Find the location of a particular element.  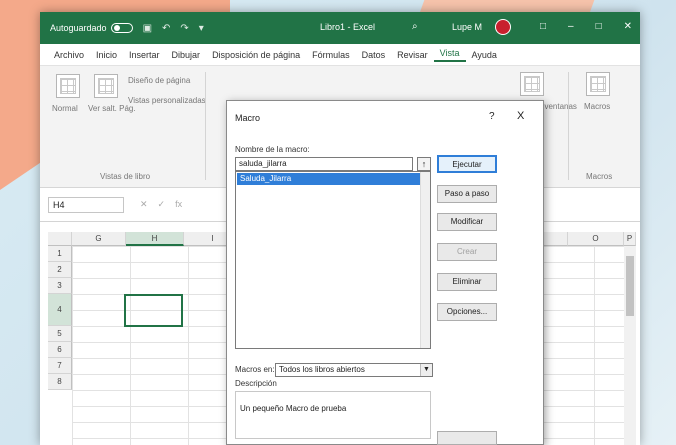

normal-label: Normal is located at coordinates (65, 108).